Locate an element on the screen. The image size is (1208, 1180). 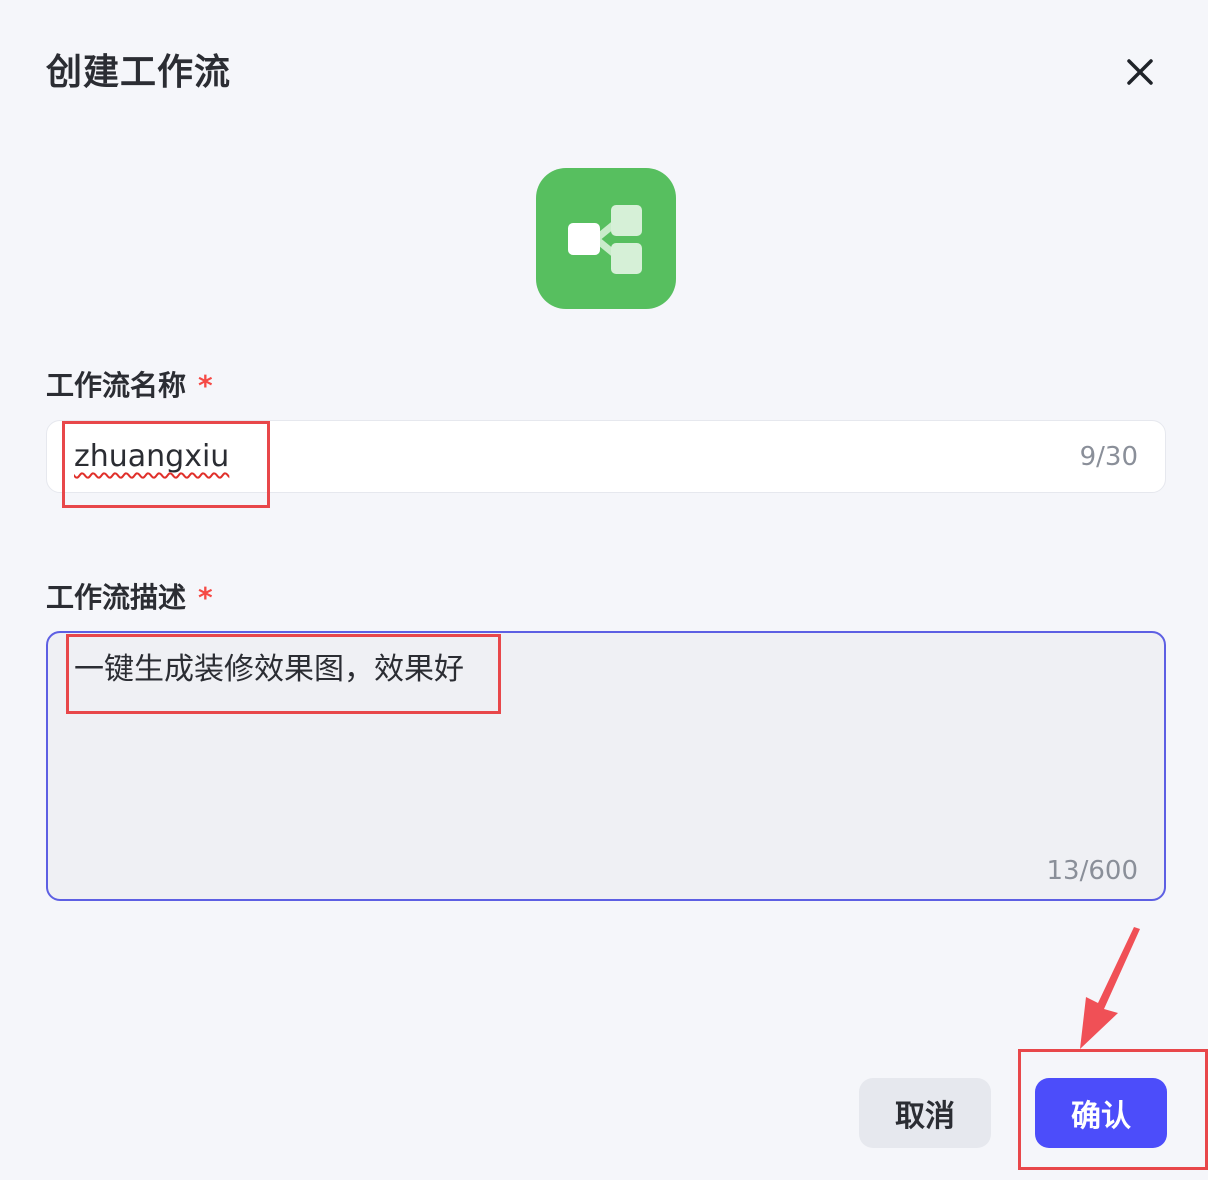
workflow-icon is located at coordinates (606, 238).